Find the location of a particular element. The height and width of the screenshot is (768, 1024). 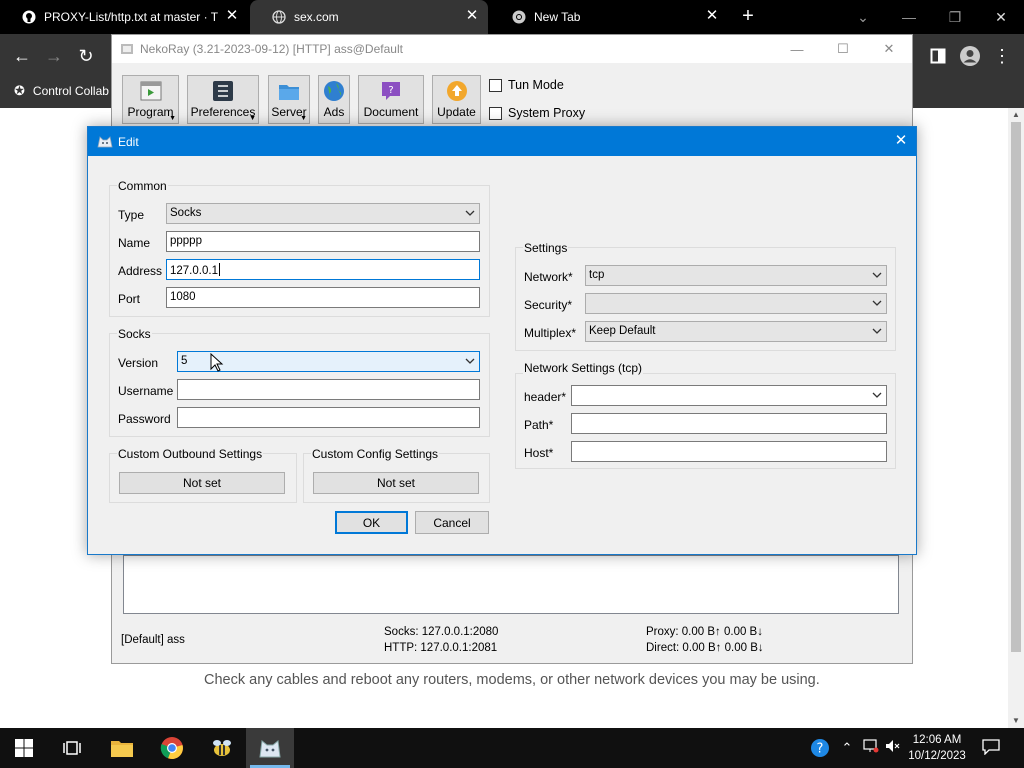

port-input: 1080 is located at coordinates (323, 297).